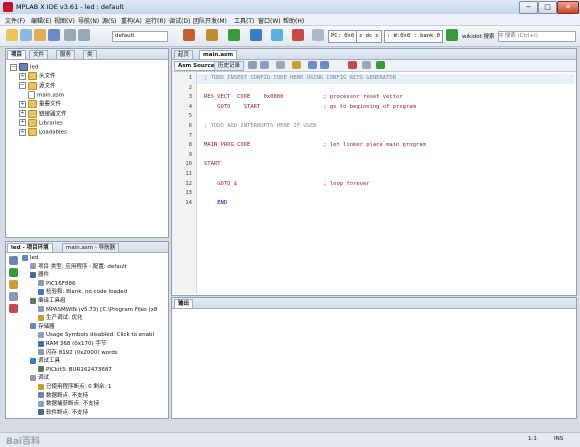 This screenshot has width=580, height=447. What do you see at coordinates (210, 20) in the screenshot?
I see `menu-team: 团队开发(M)` at bounding box center [210, 20].